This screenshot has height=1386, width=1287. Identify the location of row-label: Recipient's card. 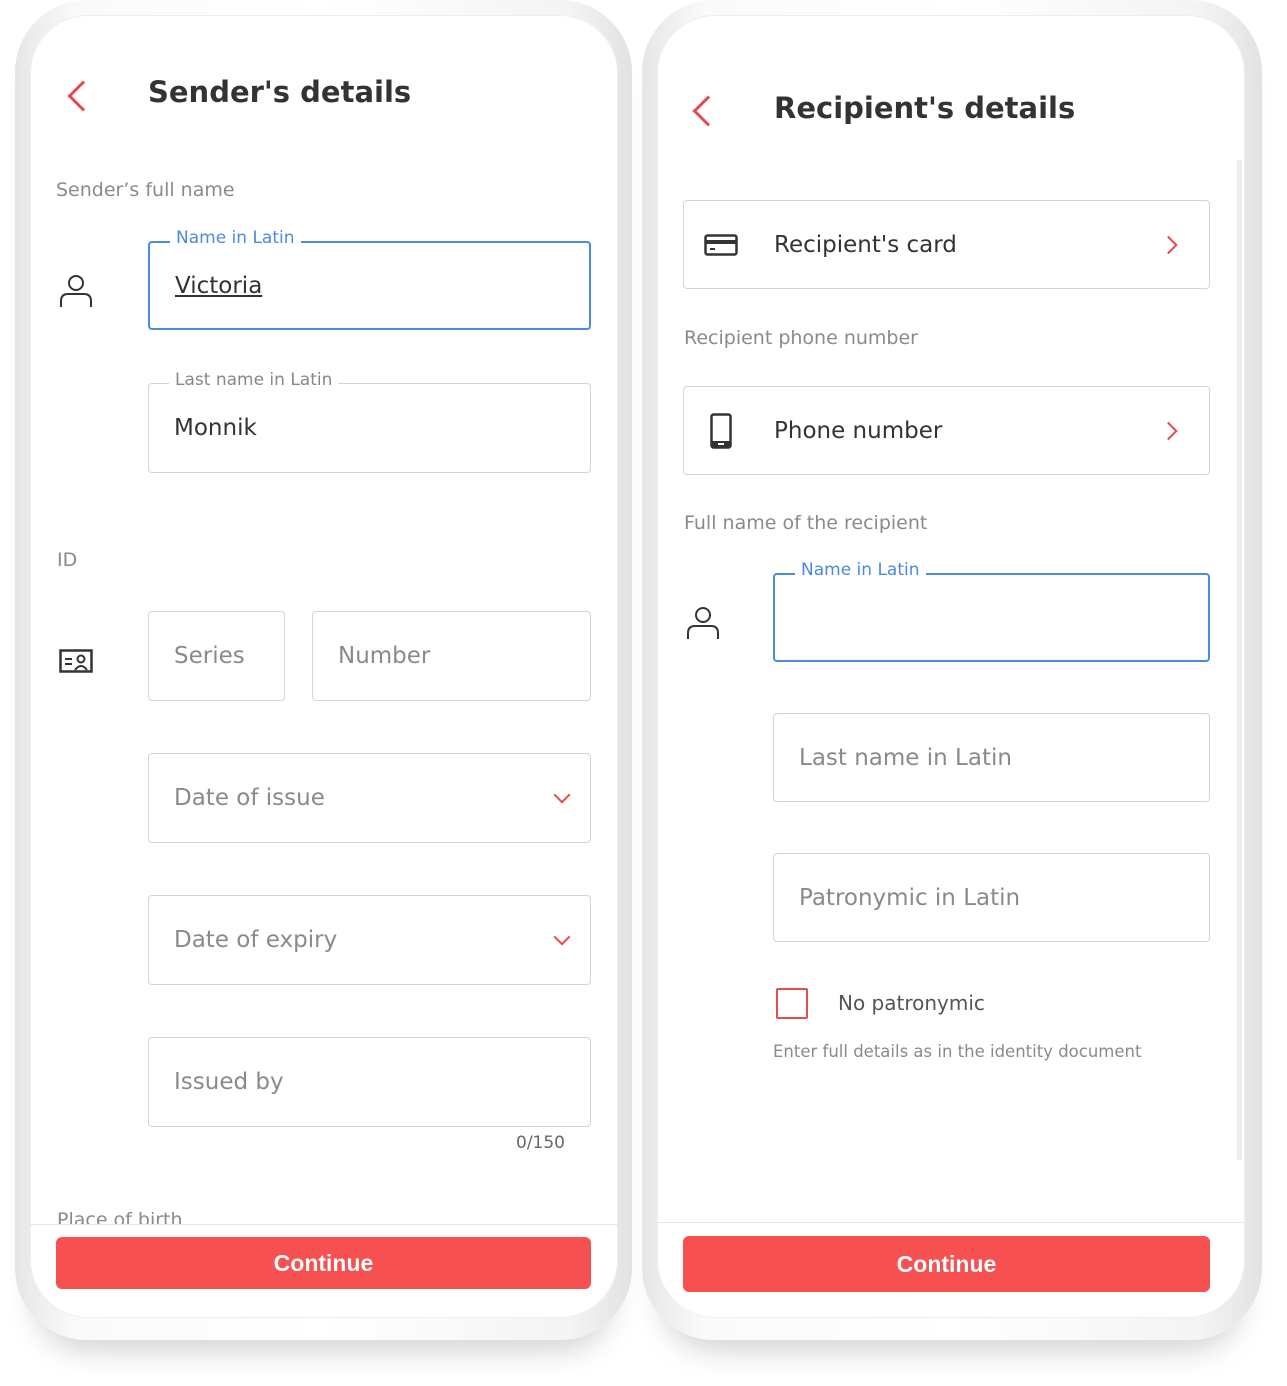
(865, 244).